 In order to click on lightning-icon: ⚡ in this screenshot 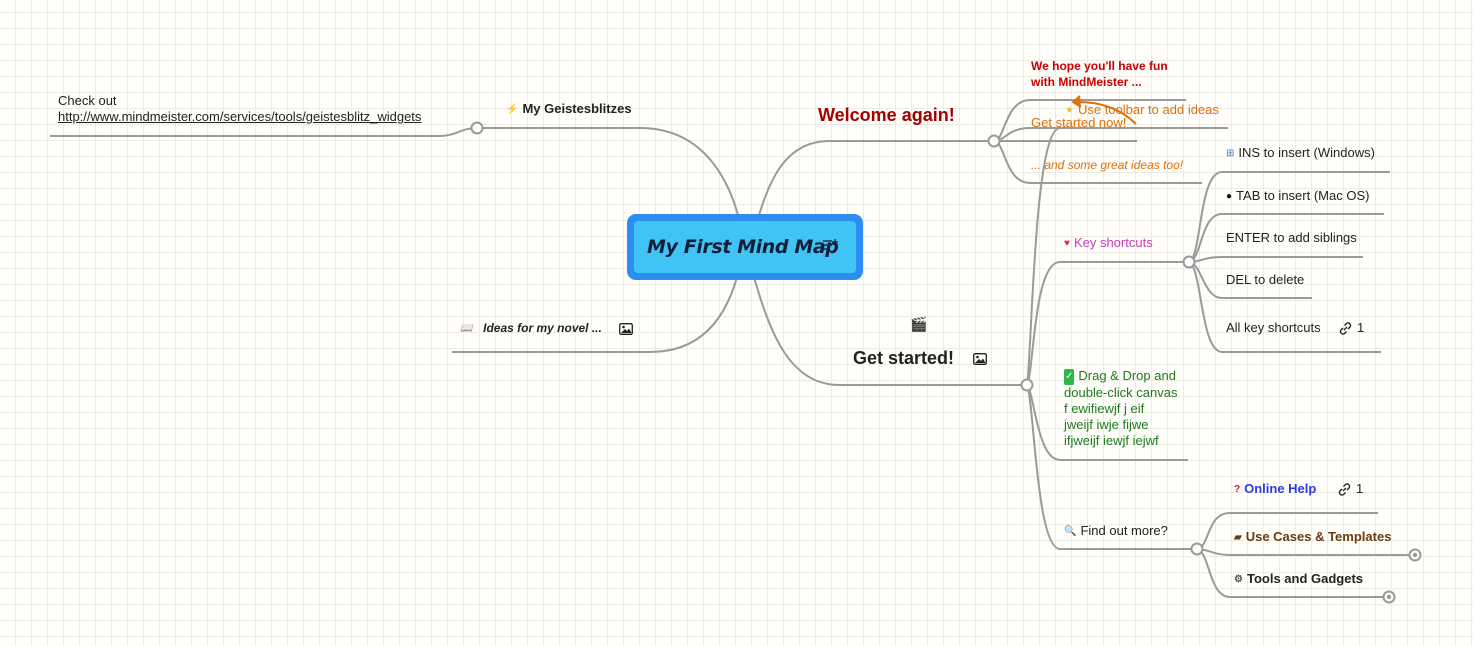, I will do `click(512, 109)`.